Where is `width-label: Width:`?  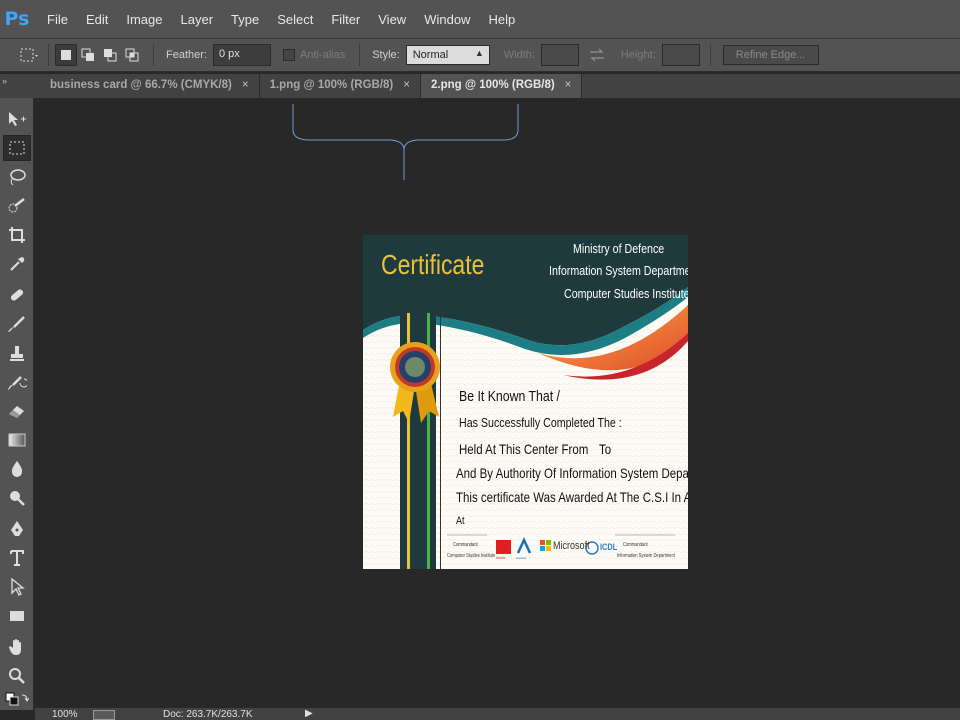
width-label: Width: is located at coordinates (519, 55).